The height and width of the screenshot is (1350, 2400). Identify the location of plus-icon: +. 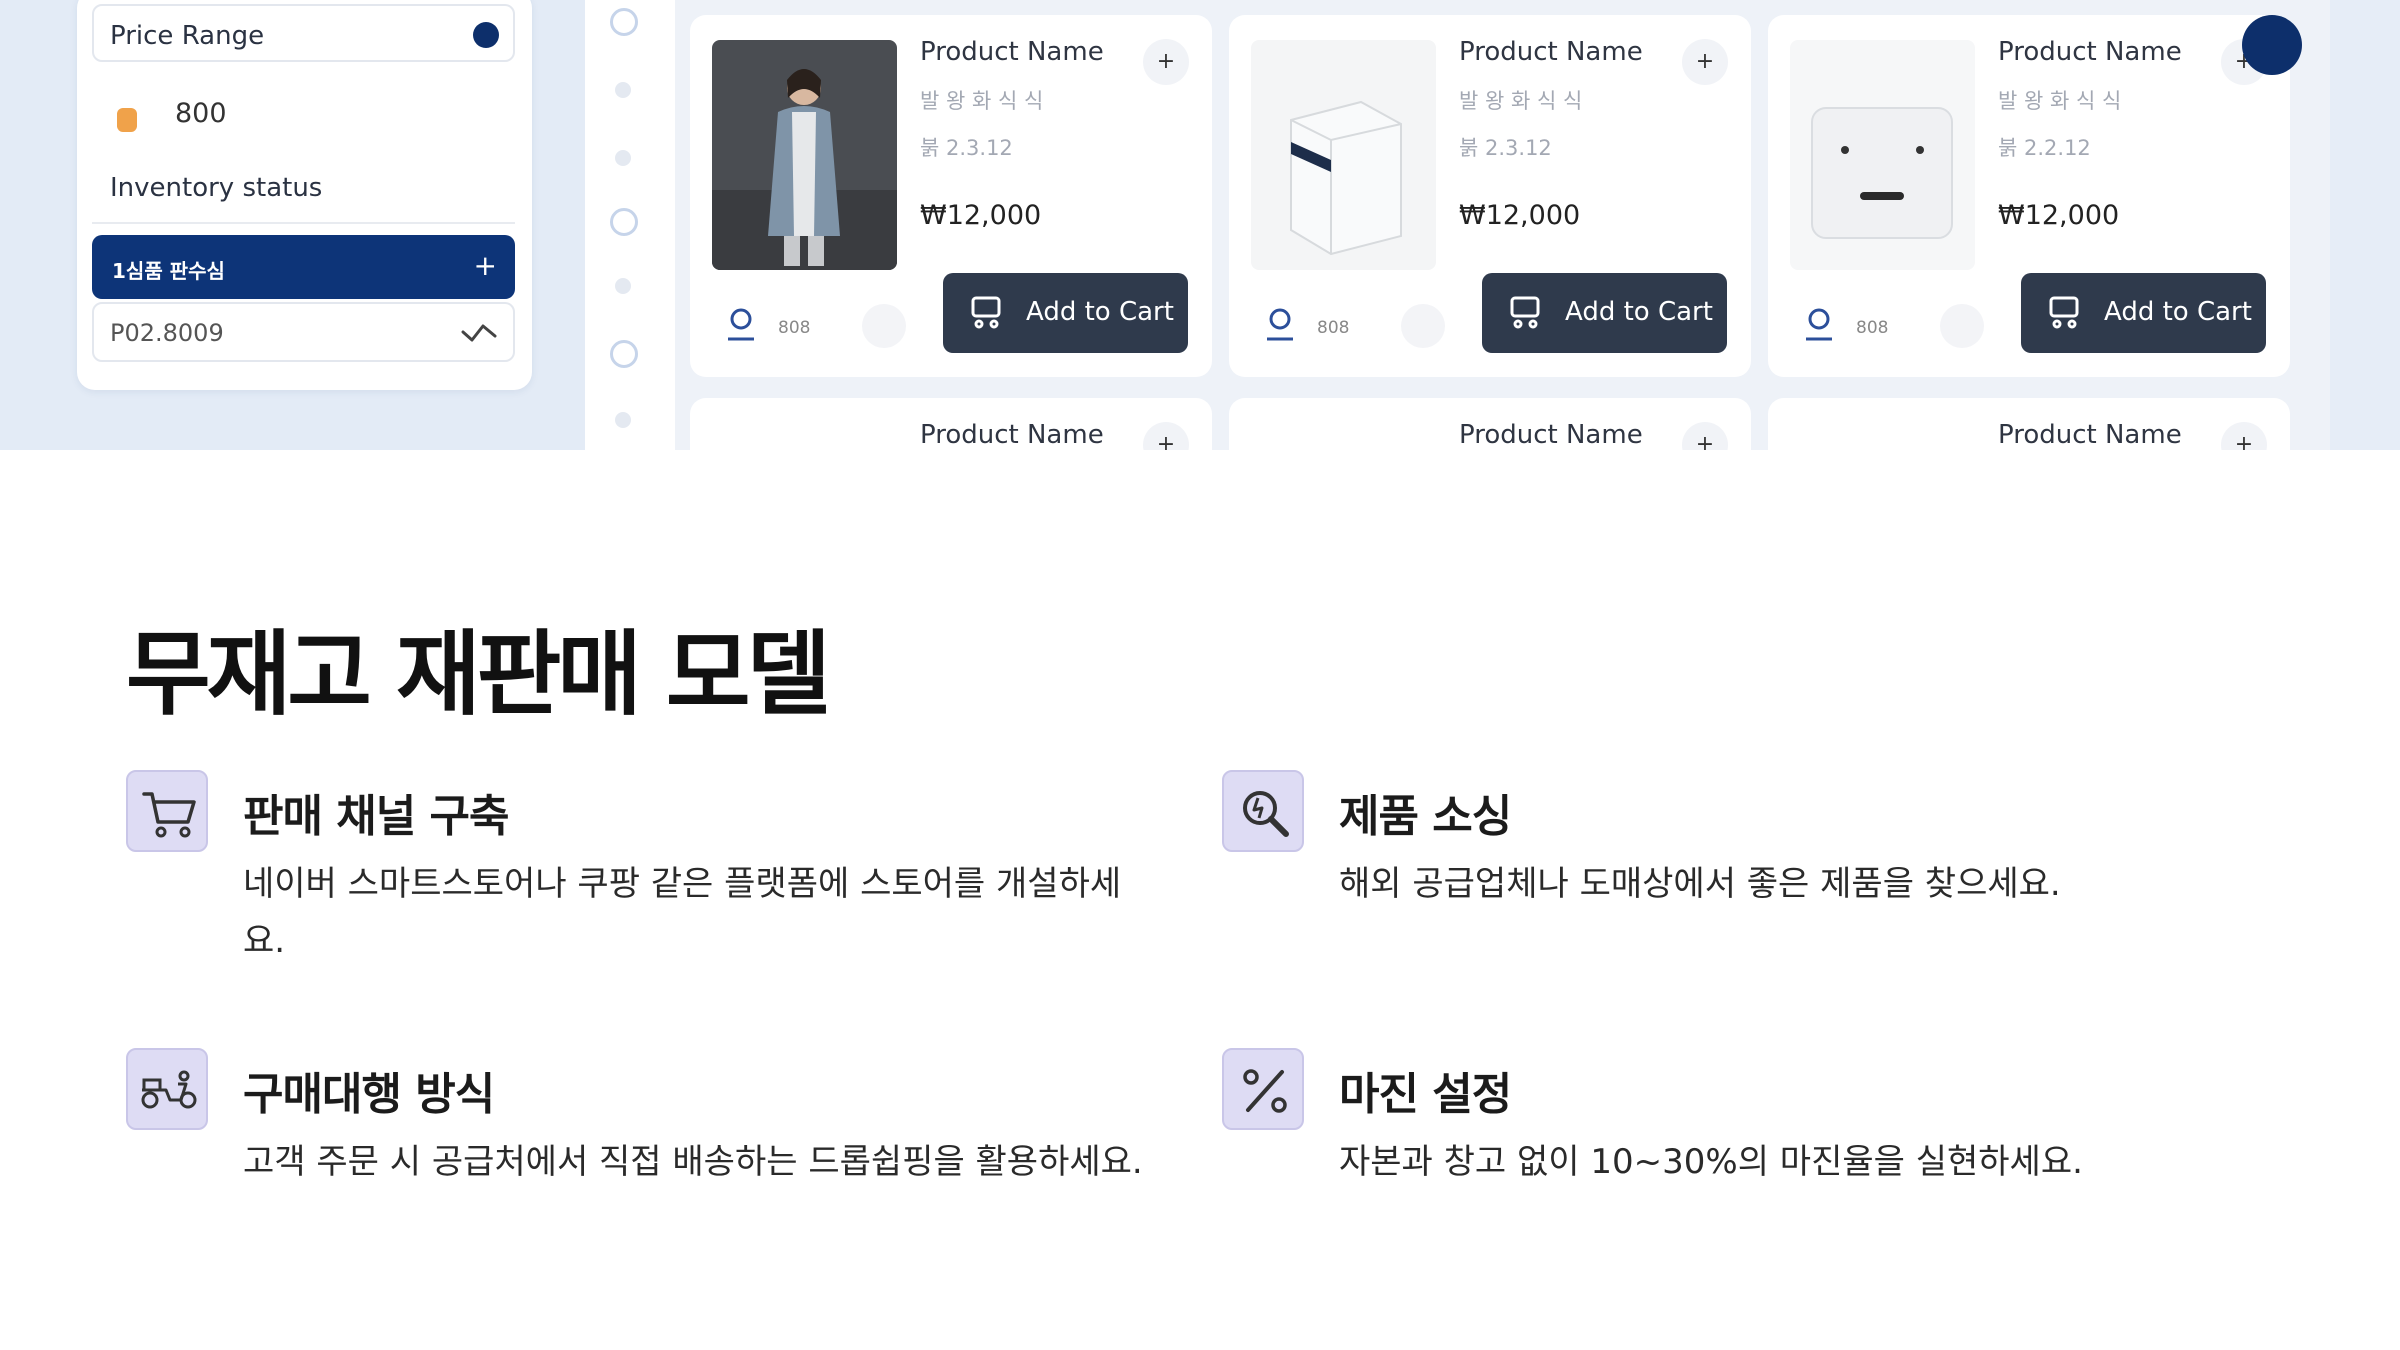
(485, 265).